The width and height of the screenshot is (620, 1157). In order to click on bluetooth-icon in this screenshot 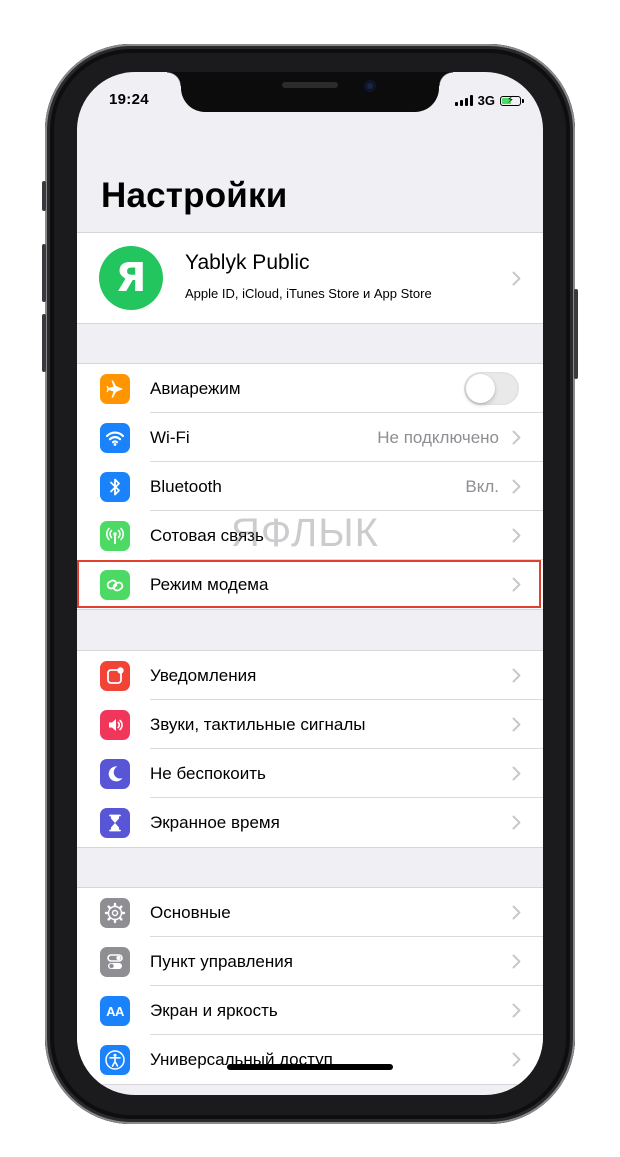, I will do `click(115, 487)`.